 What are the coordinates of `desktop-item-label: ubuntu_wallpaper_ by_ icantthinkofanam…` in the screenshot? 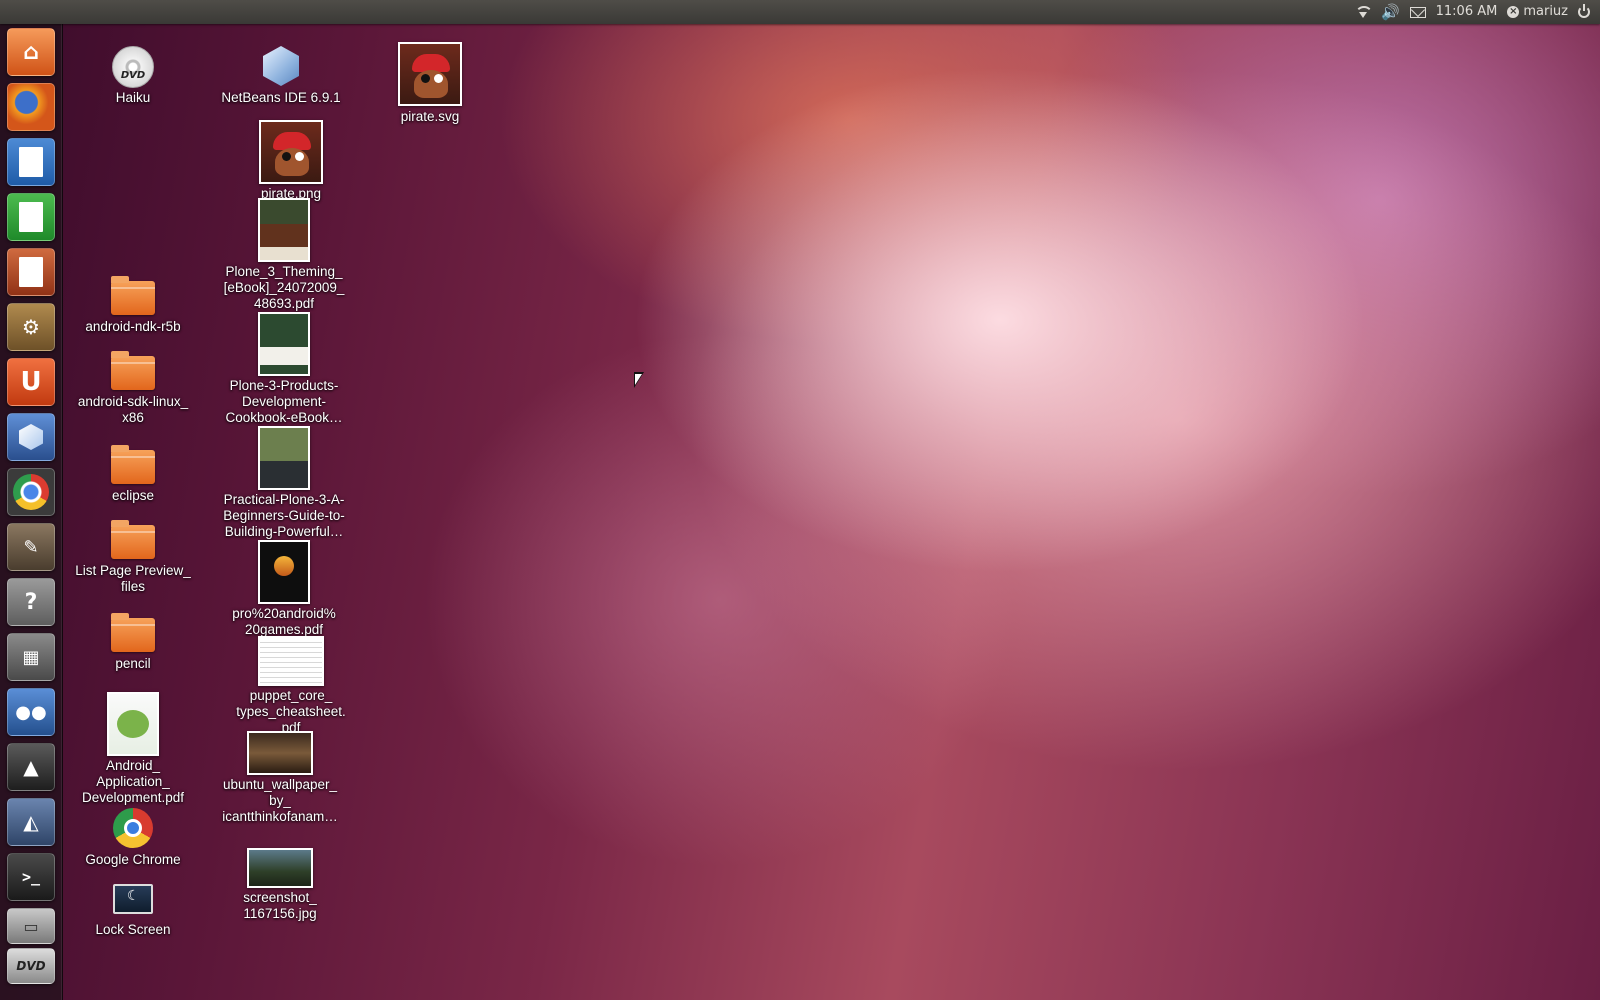 It's located at (280, 800).